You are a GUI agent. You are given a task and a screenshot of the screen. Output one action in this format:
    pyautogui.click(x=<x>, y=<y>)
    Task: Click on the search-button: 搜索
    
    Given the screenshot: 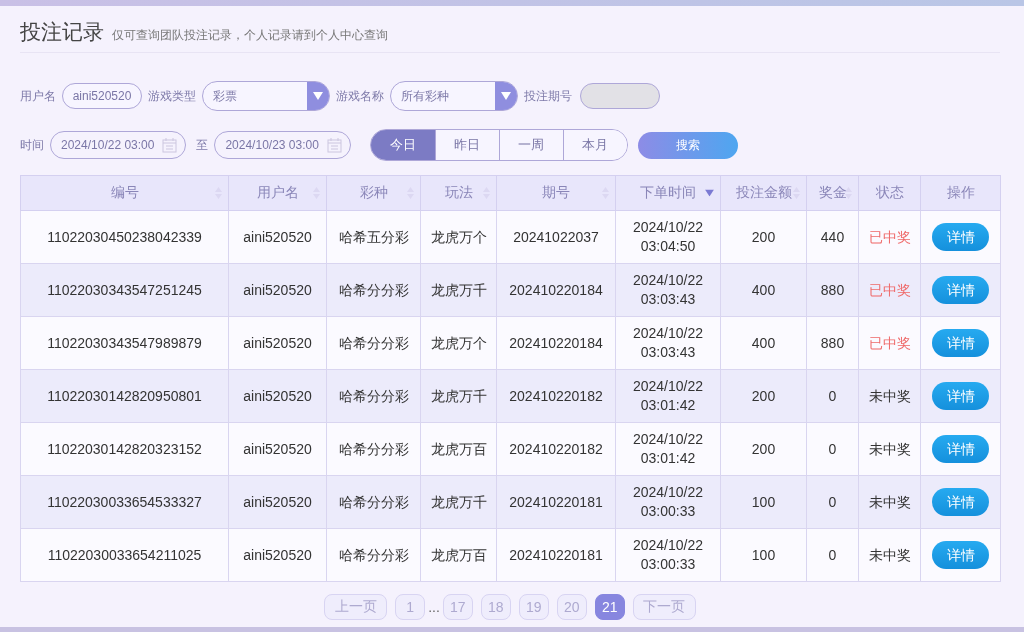 What is the action you would take?
    pyautogui.click(x=687, y=145)
    